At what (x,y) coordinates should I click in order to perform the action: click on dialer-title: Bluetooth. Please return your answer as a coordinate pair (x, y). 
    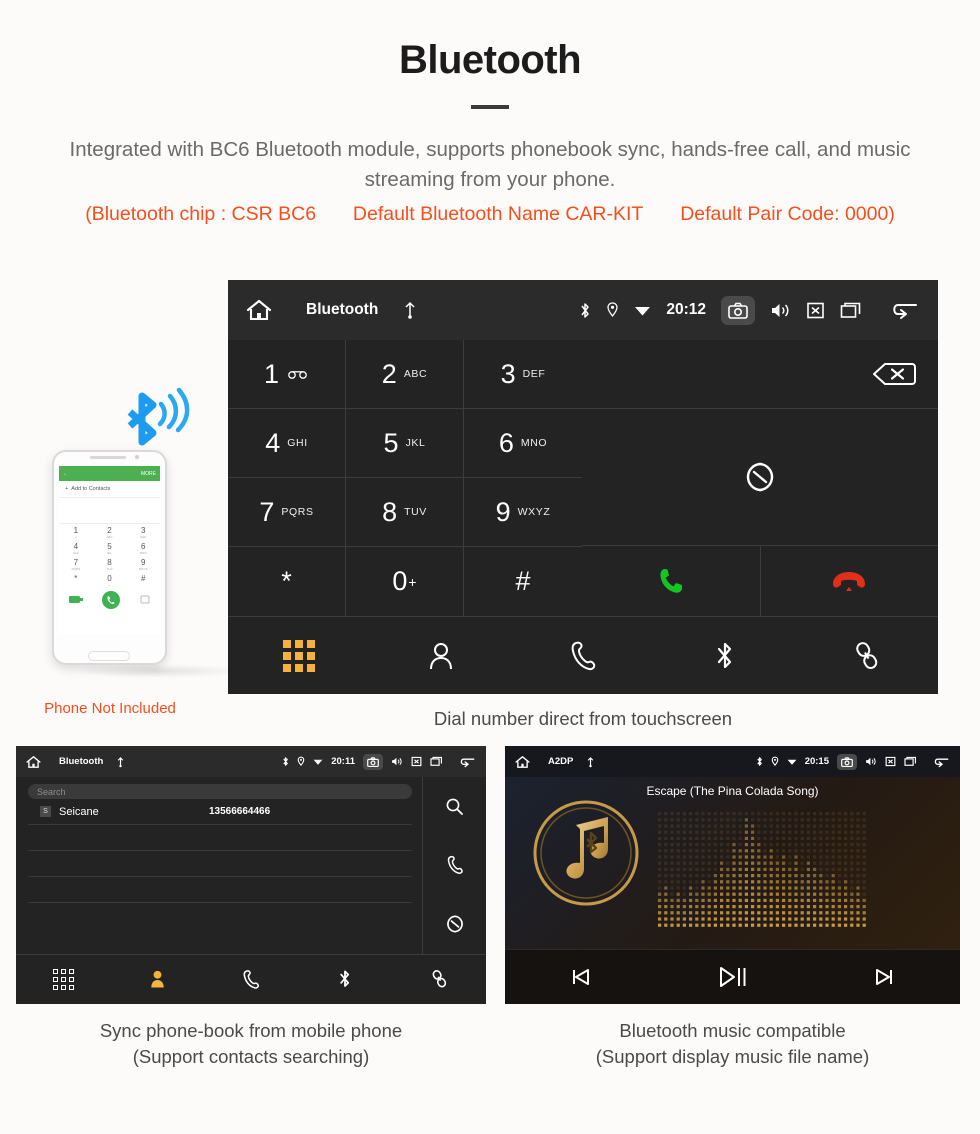
    Looking at the image, I should click on (342, 309).